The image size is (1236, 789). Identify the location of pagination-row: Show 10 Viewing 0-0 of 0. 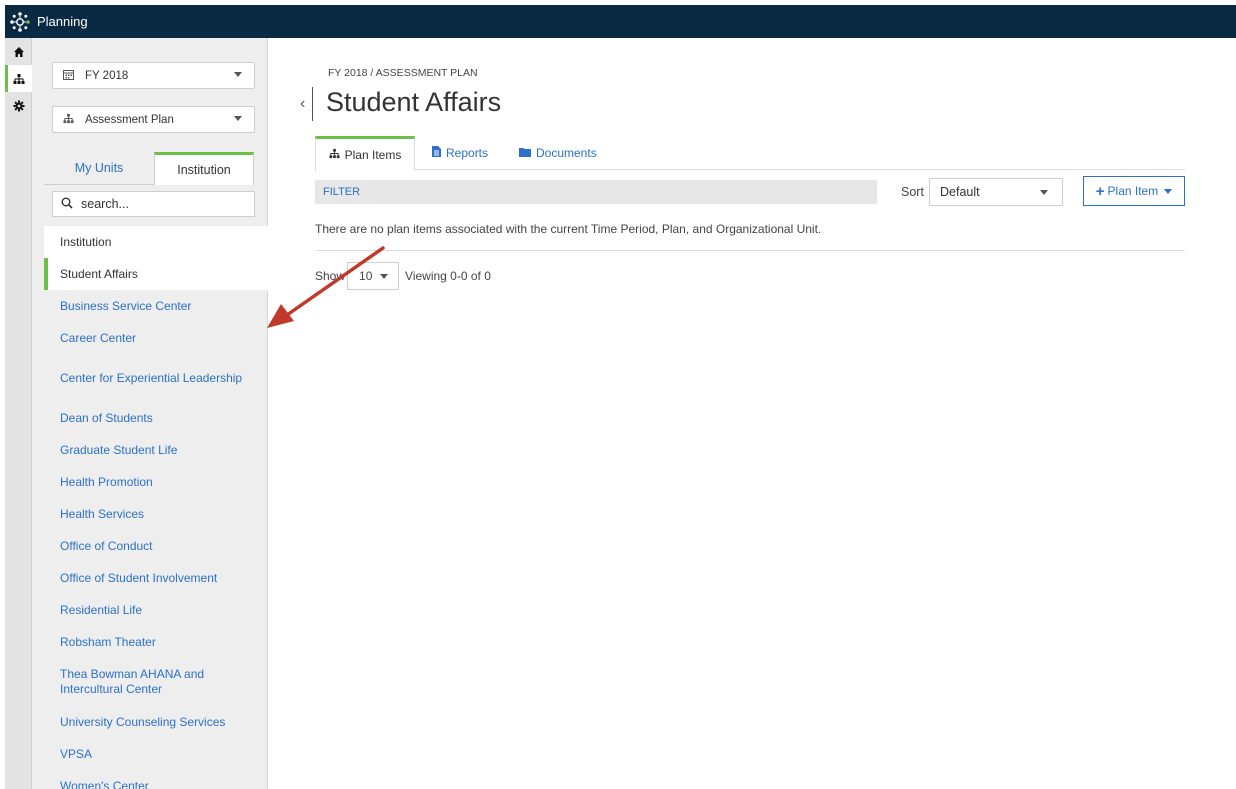
(403, 276).